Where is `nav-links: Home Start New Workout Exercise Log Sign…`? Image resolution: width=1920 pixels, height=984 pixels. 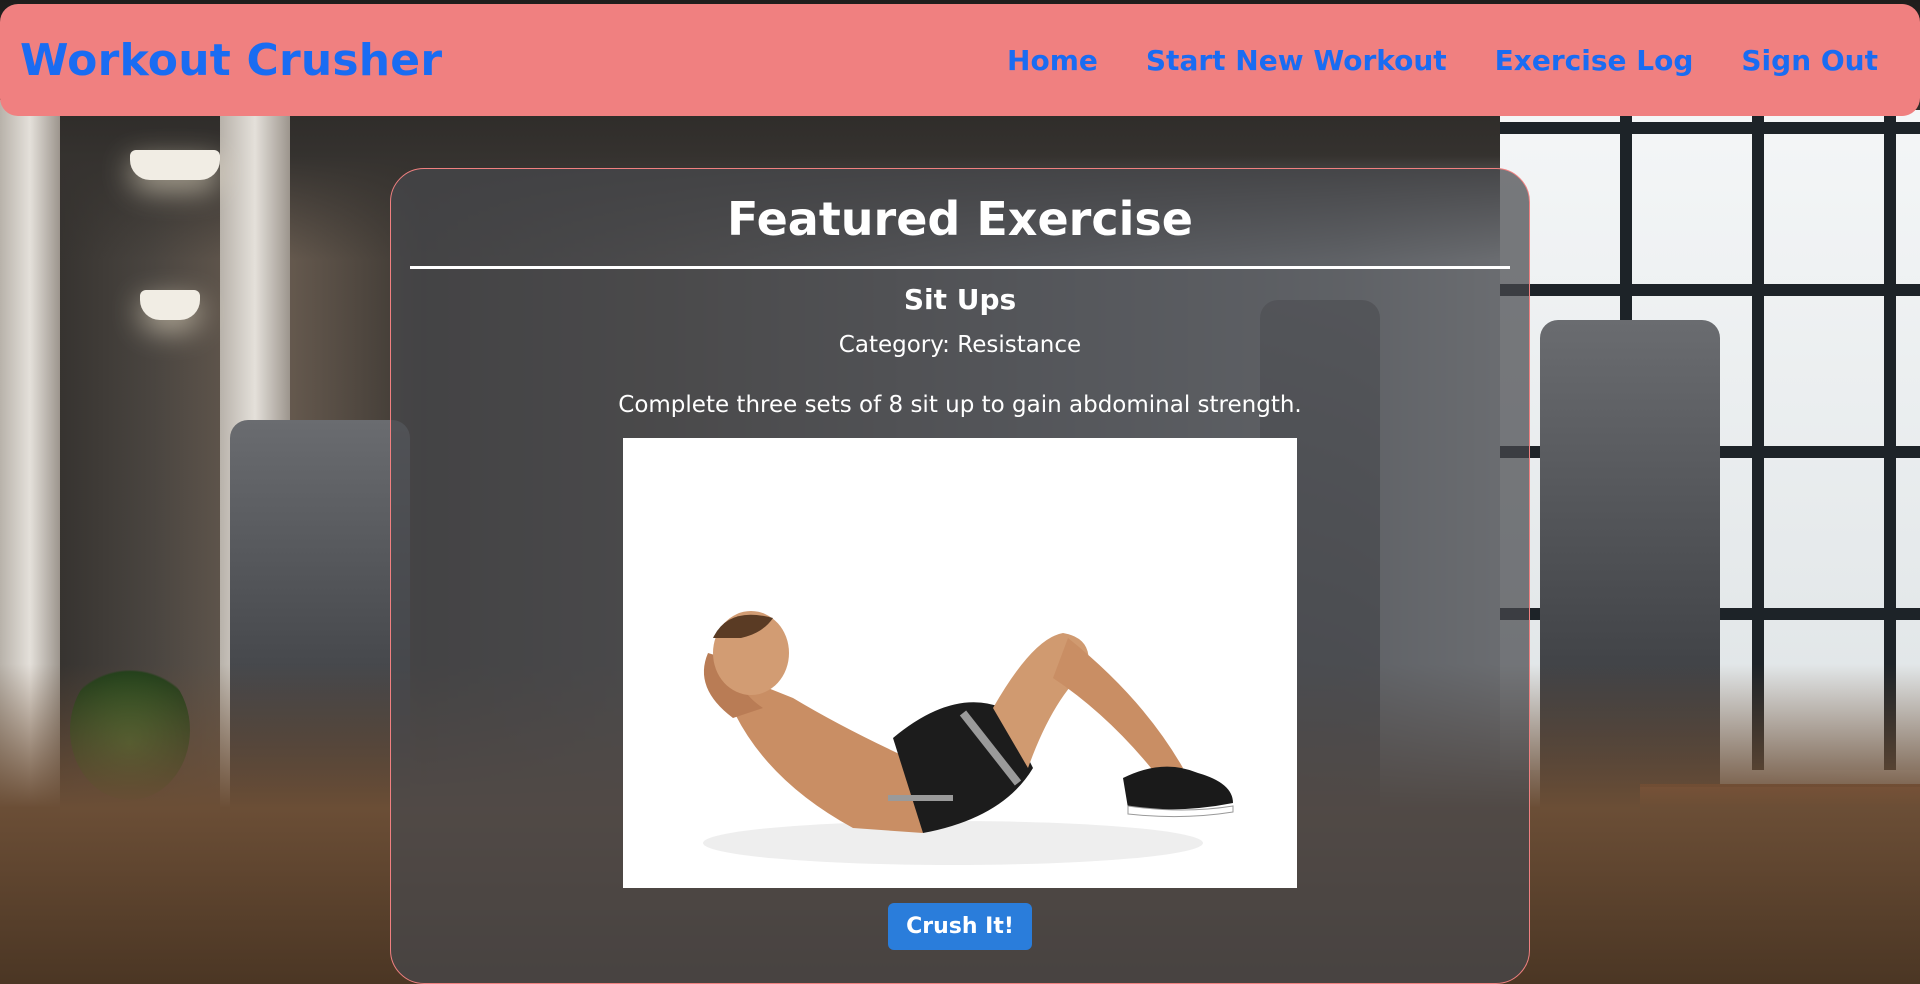
nav-links: Home Start New Workout Exercise Log Sign… is located at coordinates (1442, 60).